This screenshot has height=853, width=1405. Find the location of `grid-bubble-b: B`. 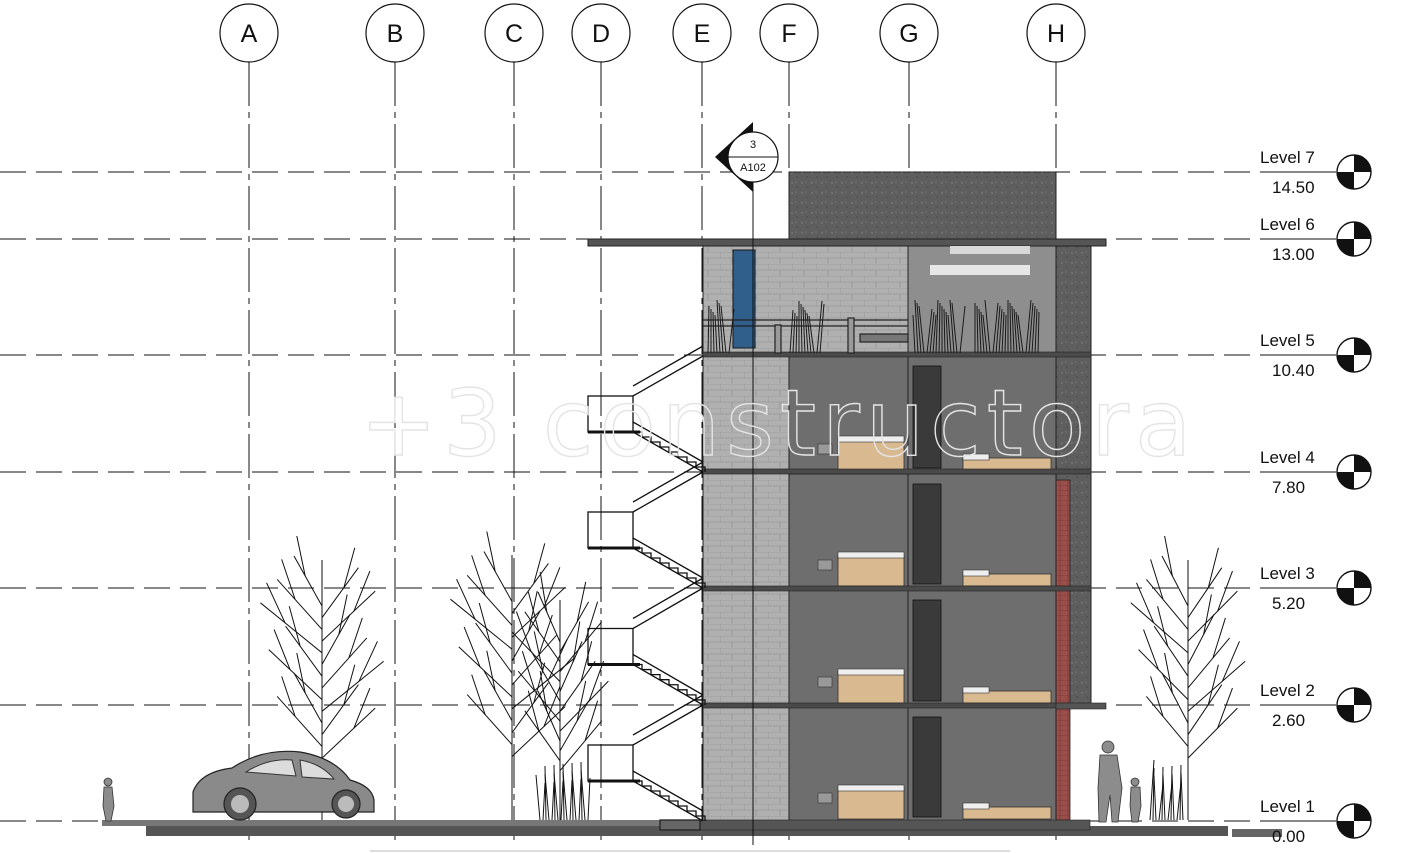

grid-bubble-b: B is located at coordinates (395, 33).